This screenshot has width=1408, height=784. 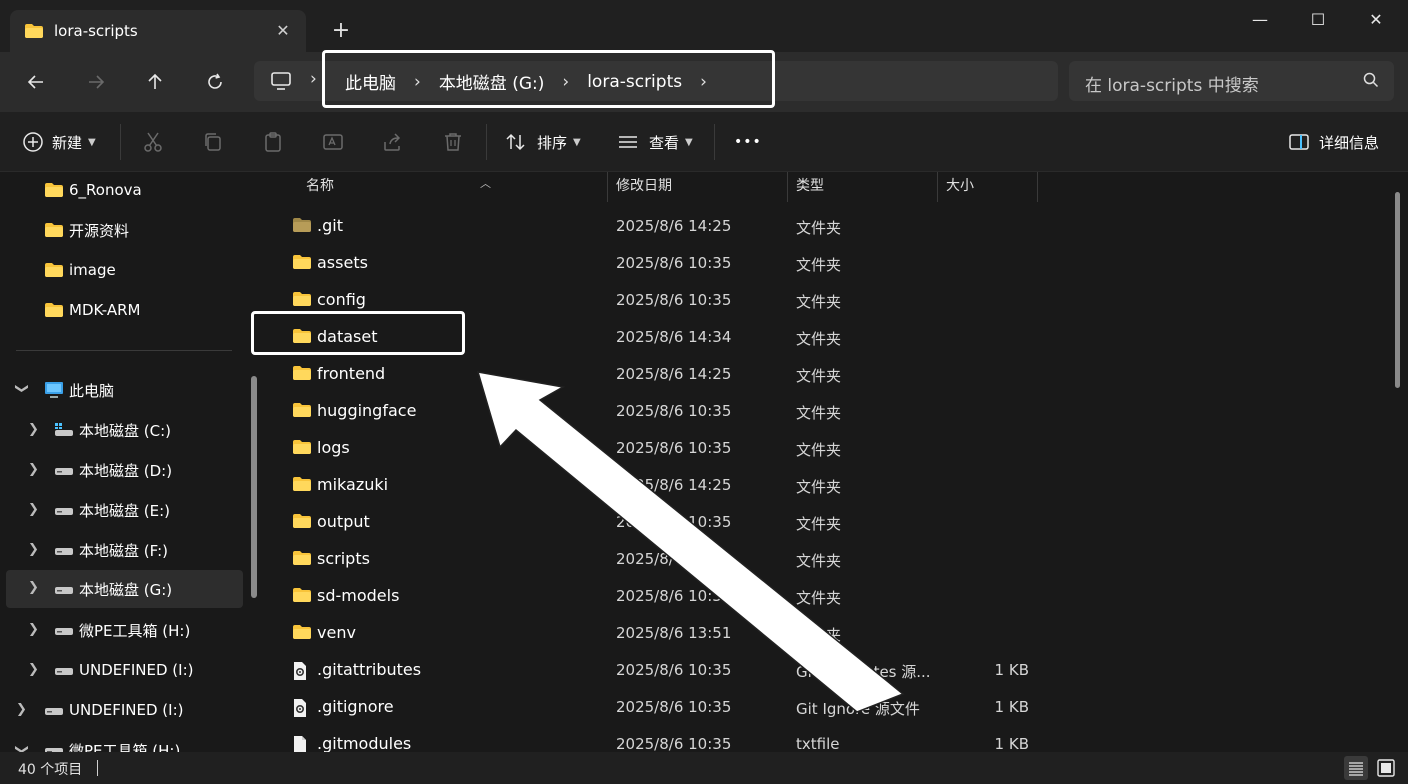 What do you see at coordinates (830, 559) in the screenshot?
I see `file-row: scripts 2025/8/6 10:35 文件夹` at bounding box center [830, 559].